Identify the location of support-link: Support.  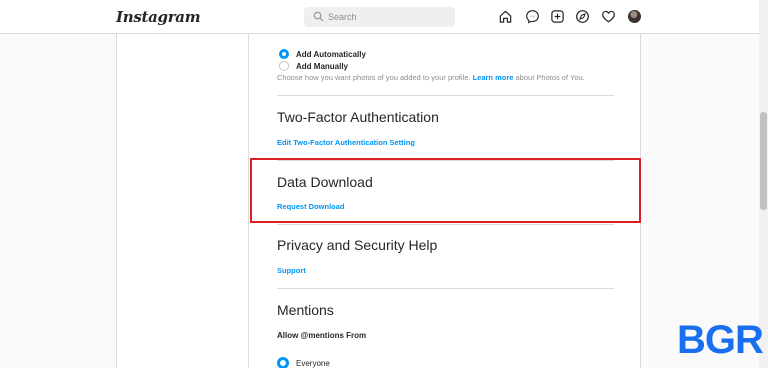
(291, 270).